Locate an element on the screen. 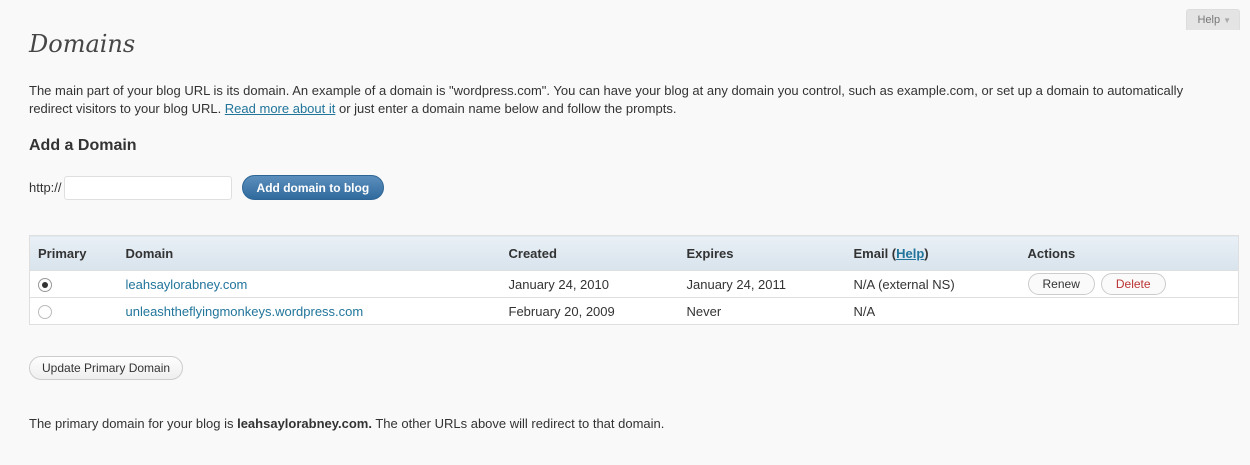 The image size is (1250, 465). primary-domain-name: leahsaylorabney.com. is located at coordinates (304, 423).